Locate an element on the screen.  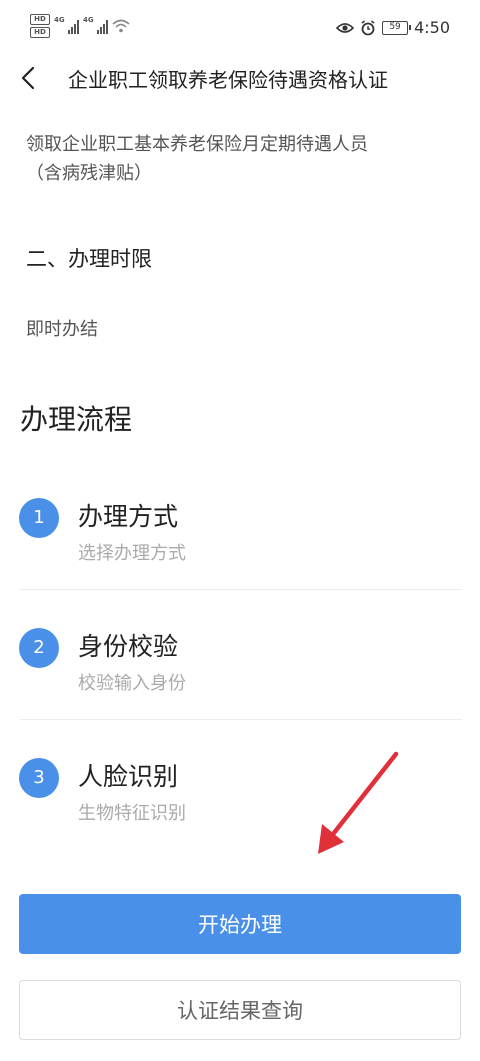
nav-bar: 企业职工领取养老保险待遇资格认证 is located at coordinates (240, 78).